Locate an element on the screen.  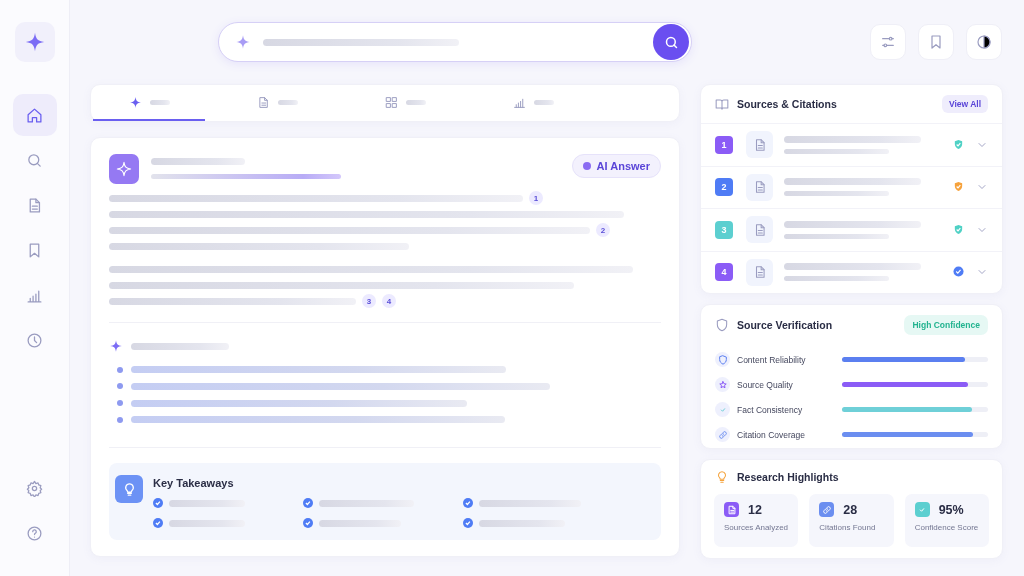
stat-label: Sources Analyzed is located at coordinates (756, 527).